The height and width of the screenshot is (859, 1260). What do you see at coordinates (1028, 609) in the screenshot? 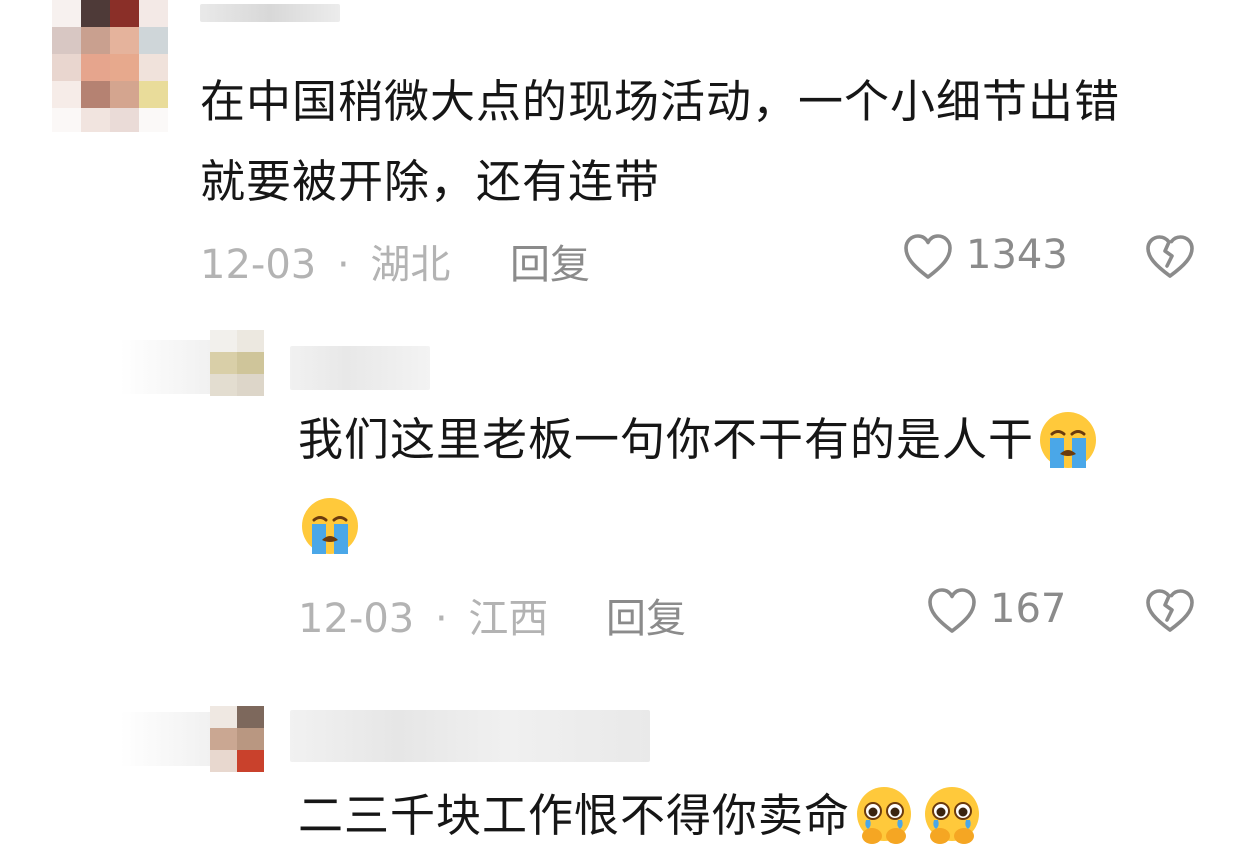
I see `like-count: 167` at bounding box center [1028, 609].